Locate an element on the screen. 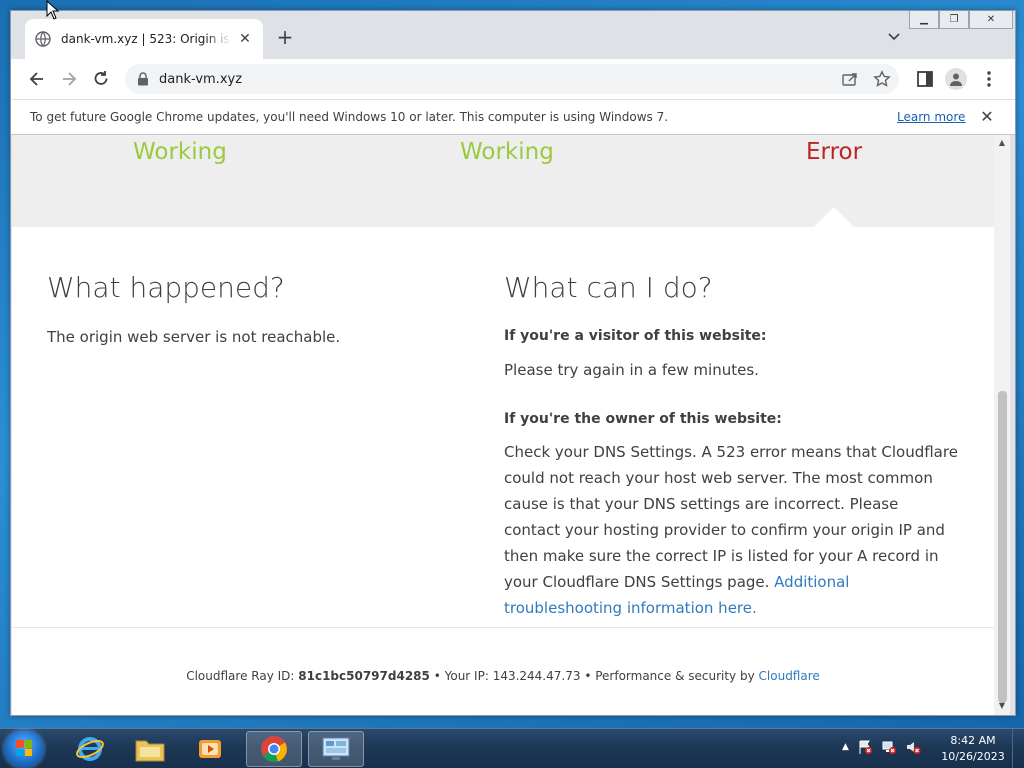  visitor-heading: If you're a visitor of this website: is located at coordinates (635, 336).